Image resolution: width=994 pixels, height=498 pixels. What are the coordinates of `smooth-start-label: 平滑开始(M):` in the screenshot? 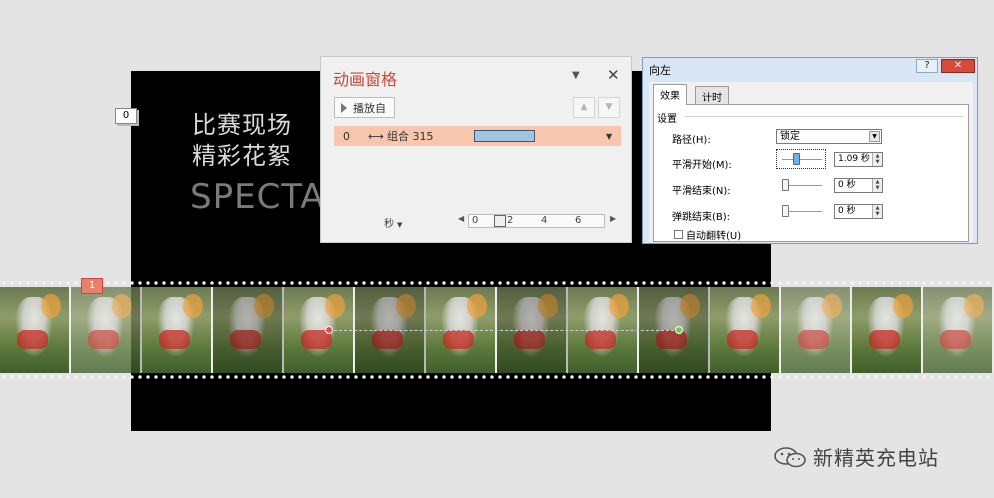 It's located at (702, 165).